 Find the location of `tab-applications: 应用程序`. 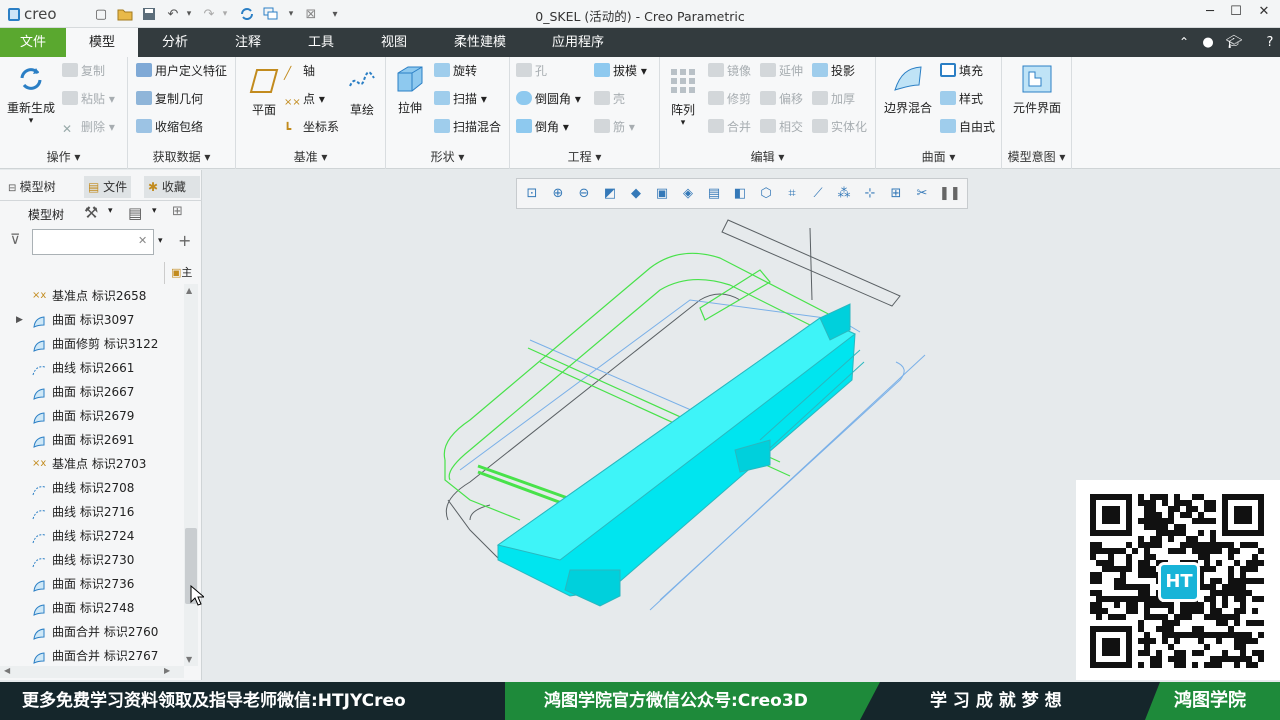

tab-applications: 应用程序 is located at coordinates (578, 42).